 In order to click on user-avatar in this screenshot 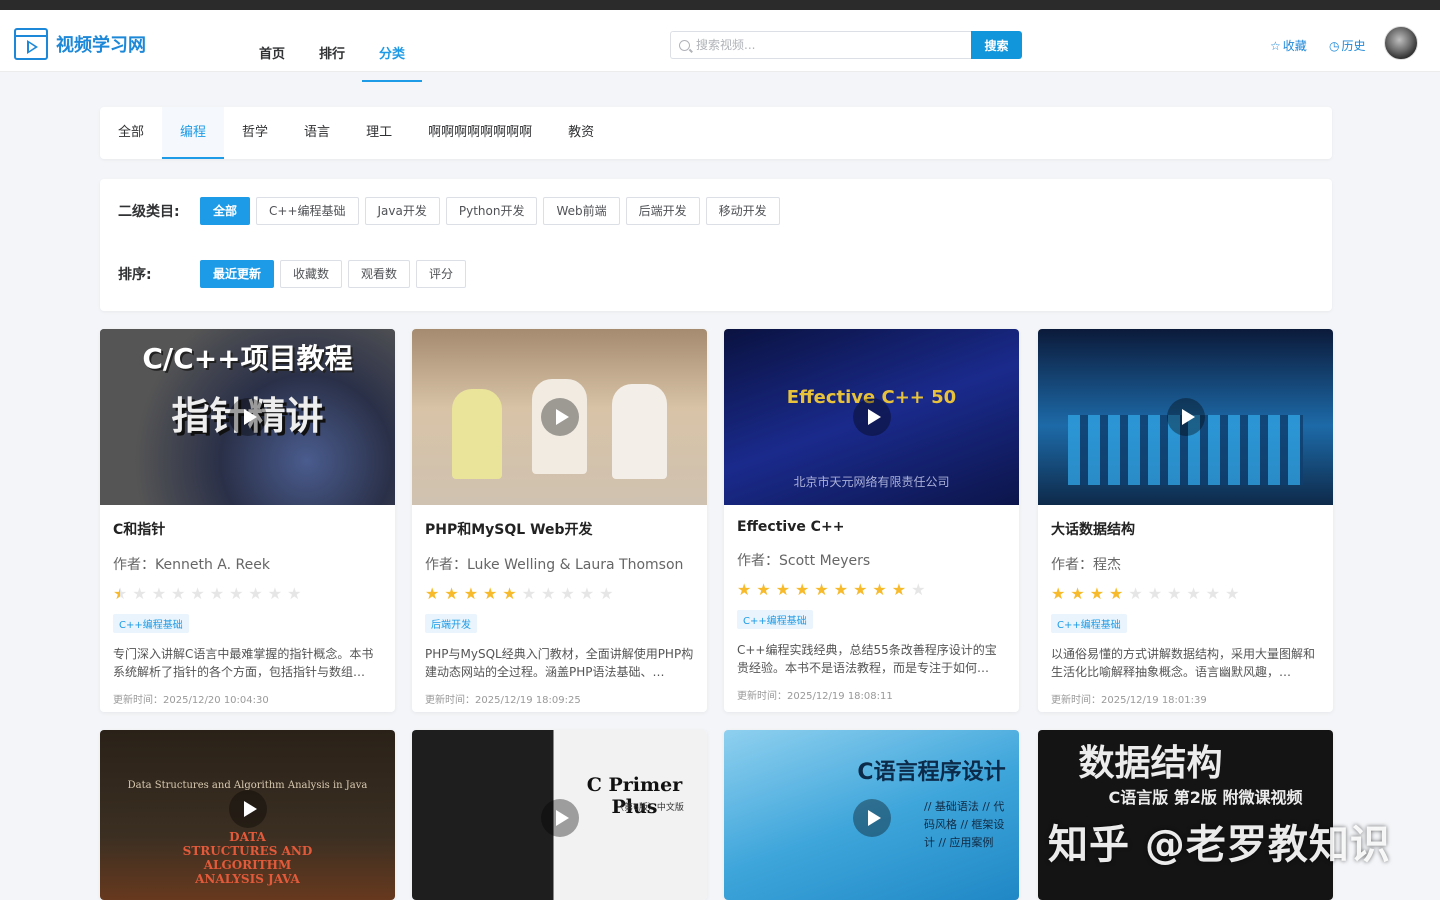, I will do `click(1401, 43)`.